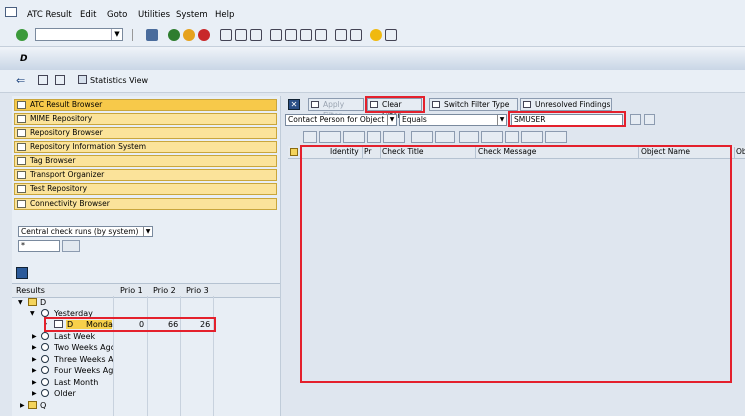 This screenshot has height=416, width=745. What do you see at coordinates (146, 336) in the screenshot?
I see `tree-node-last-week: ▶ Last Week` at bounding box center [146, 336].